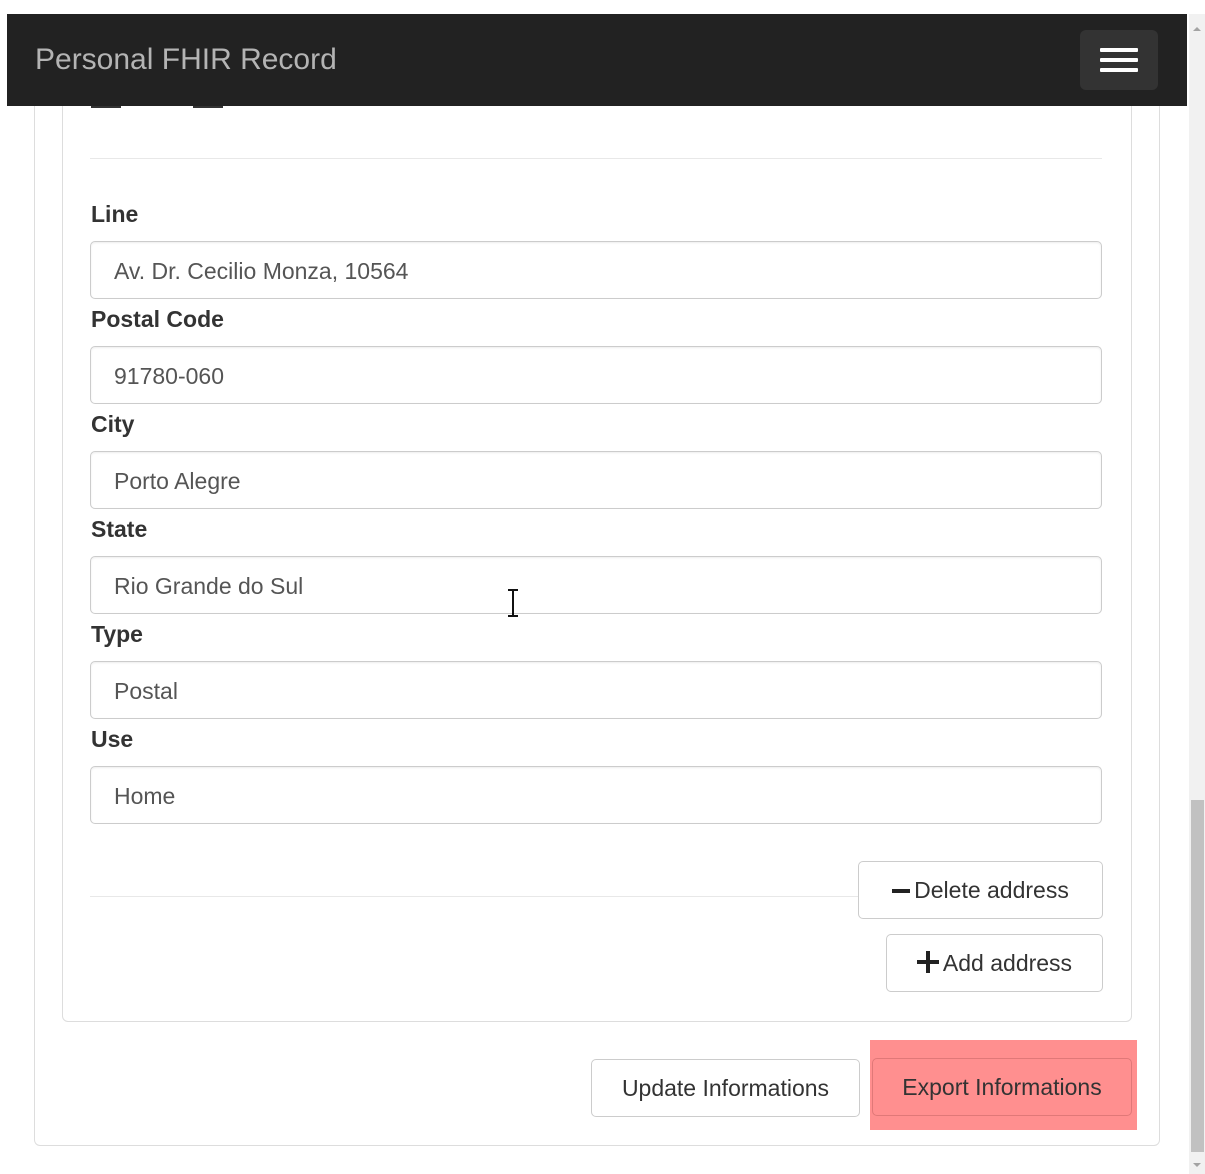 Image resolution: width=1205 pixels, height=1174 pixels. What do you see at coordinates (113, 424) in the screenshot?
I see `city-label: City` at bounding box center [113, 424].